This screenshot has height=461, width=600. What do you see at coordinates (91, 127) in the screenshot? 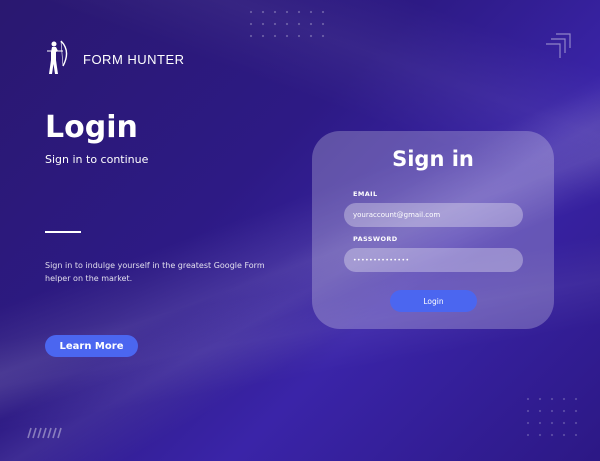
I see `page-title: Login` at bounding box center [91, 127].